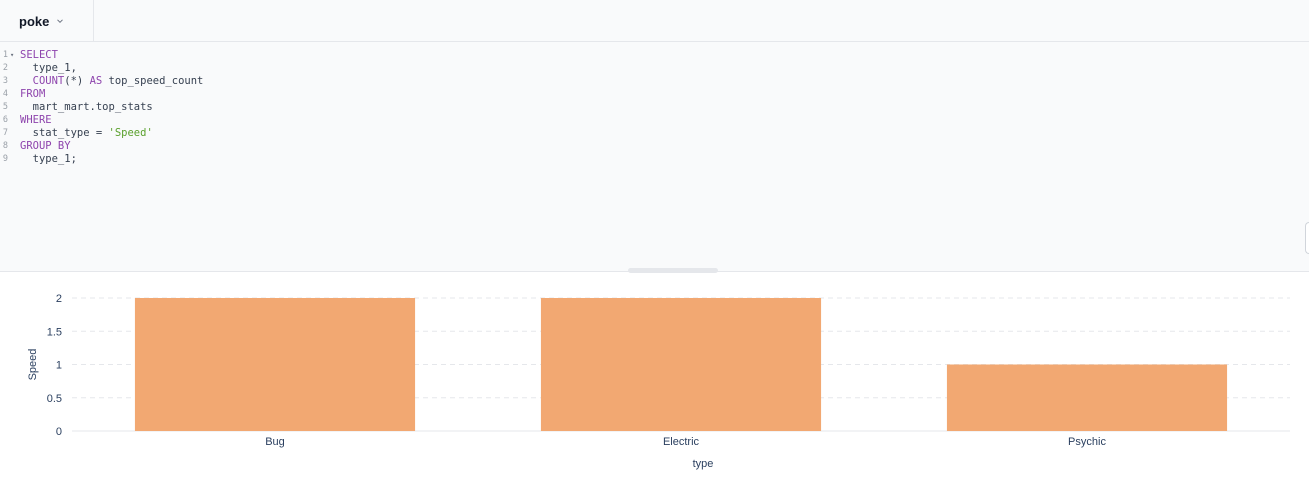  I want to click on sql-token: stat_type =, so click(64, 133).